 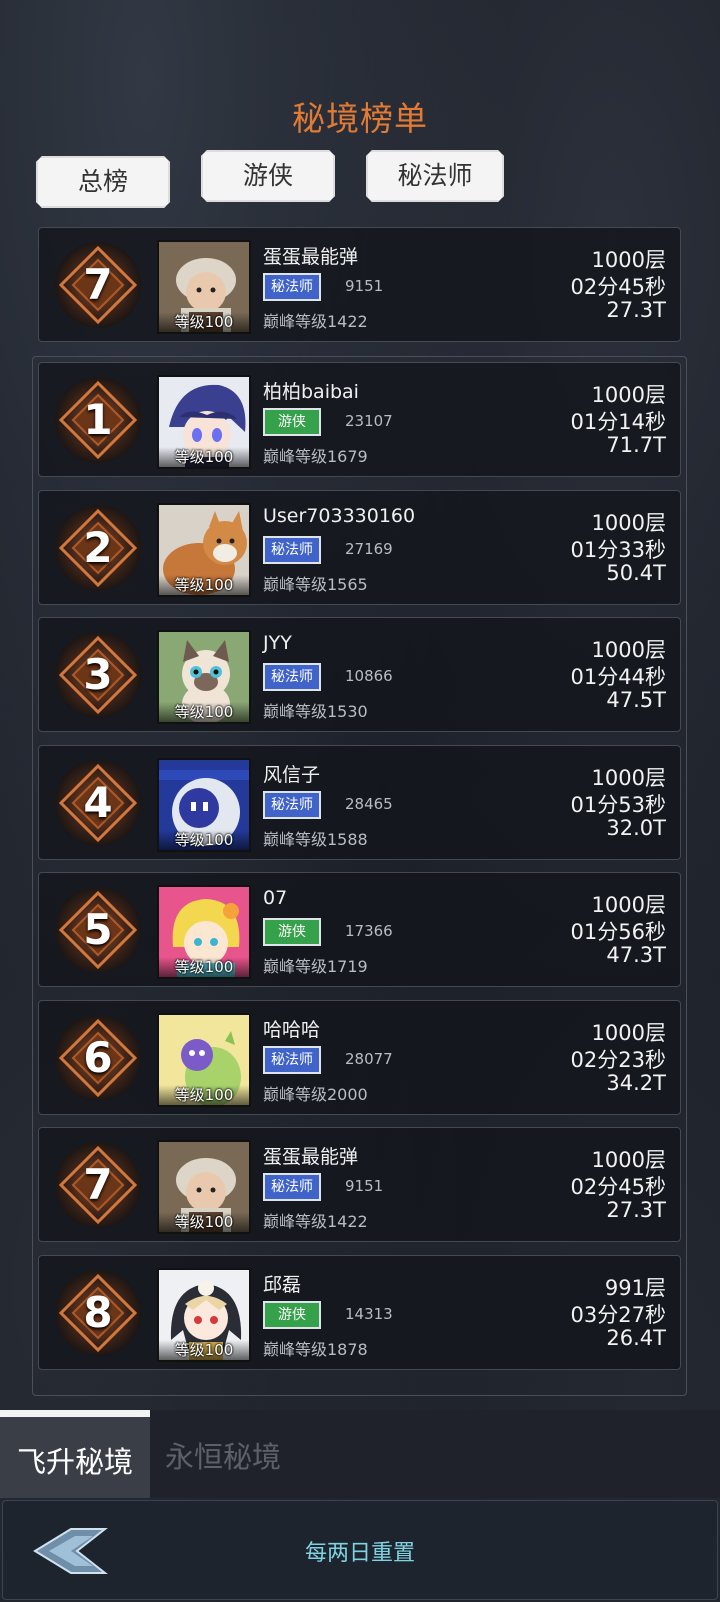 I want to click on rank-badge-icon: 3, so click(x=98, y=675).